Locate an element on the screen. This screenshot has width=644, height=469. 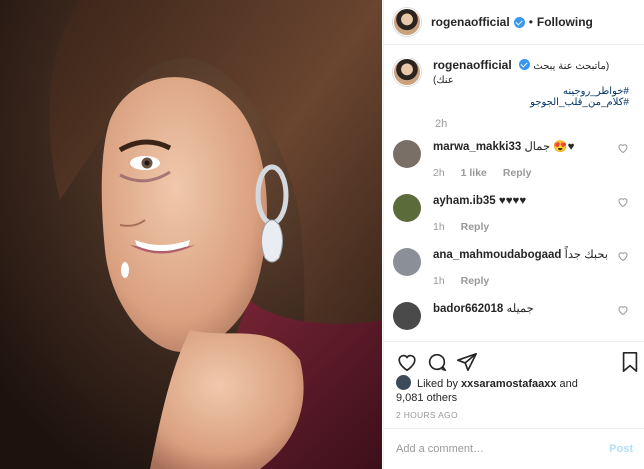
comment-text: بحبك جداً is located at coordinates (586, 255).